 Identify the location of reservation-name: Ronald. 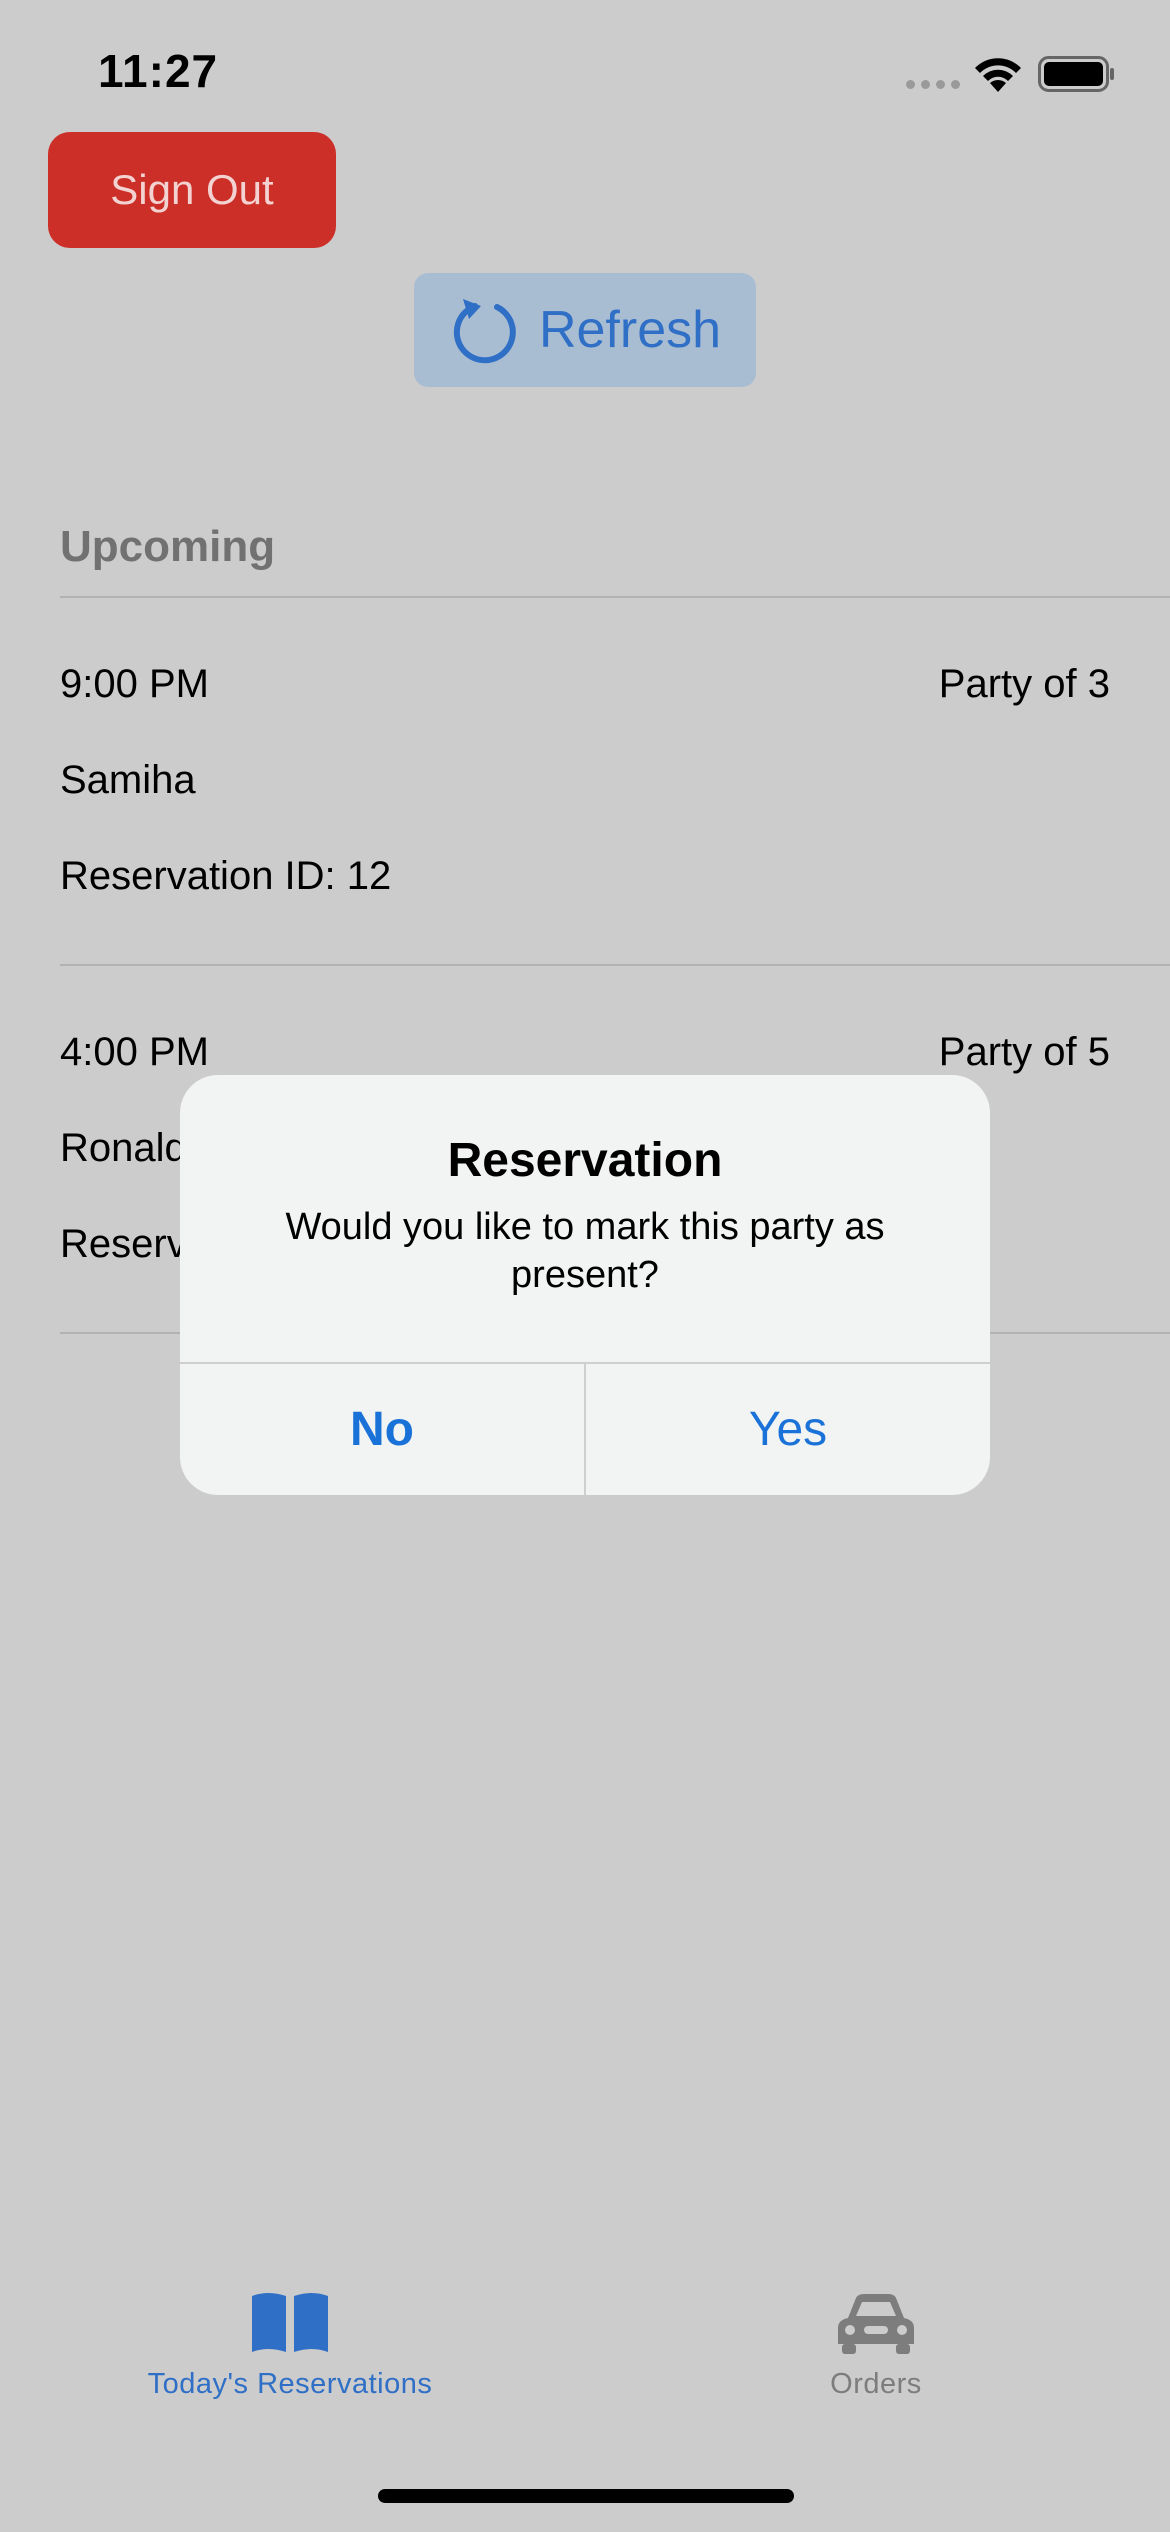
(123, 1148).